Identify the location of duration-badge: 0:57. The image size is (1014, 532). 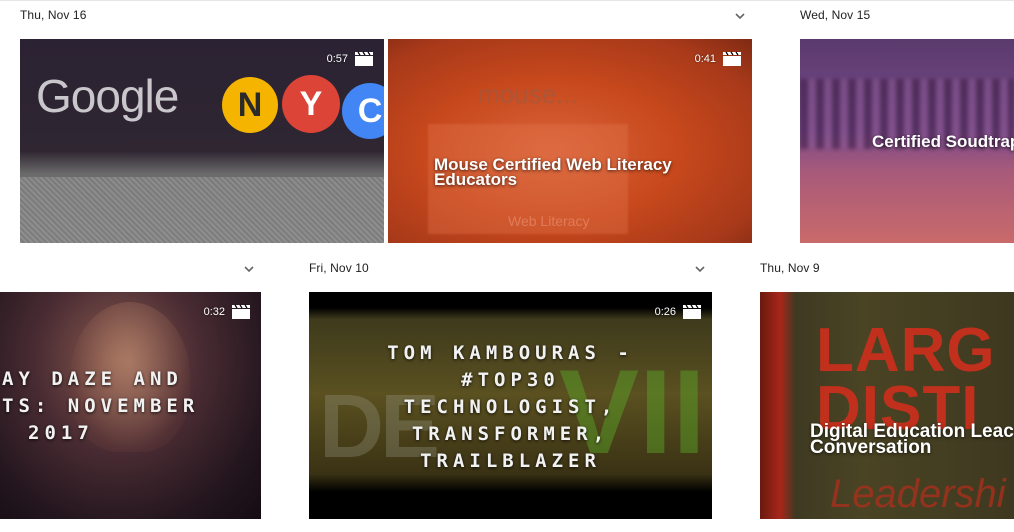
(350, 59).